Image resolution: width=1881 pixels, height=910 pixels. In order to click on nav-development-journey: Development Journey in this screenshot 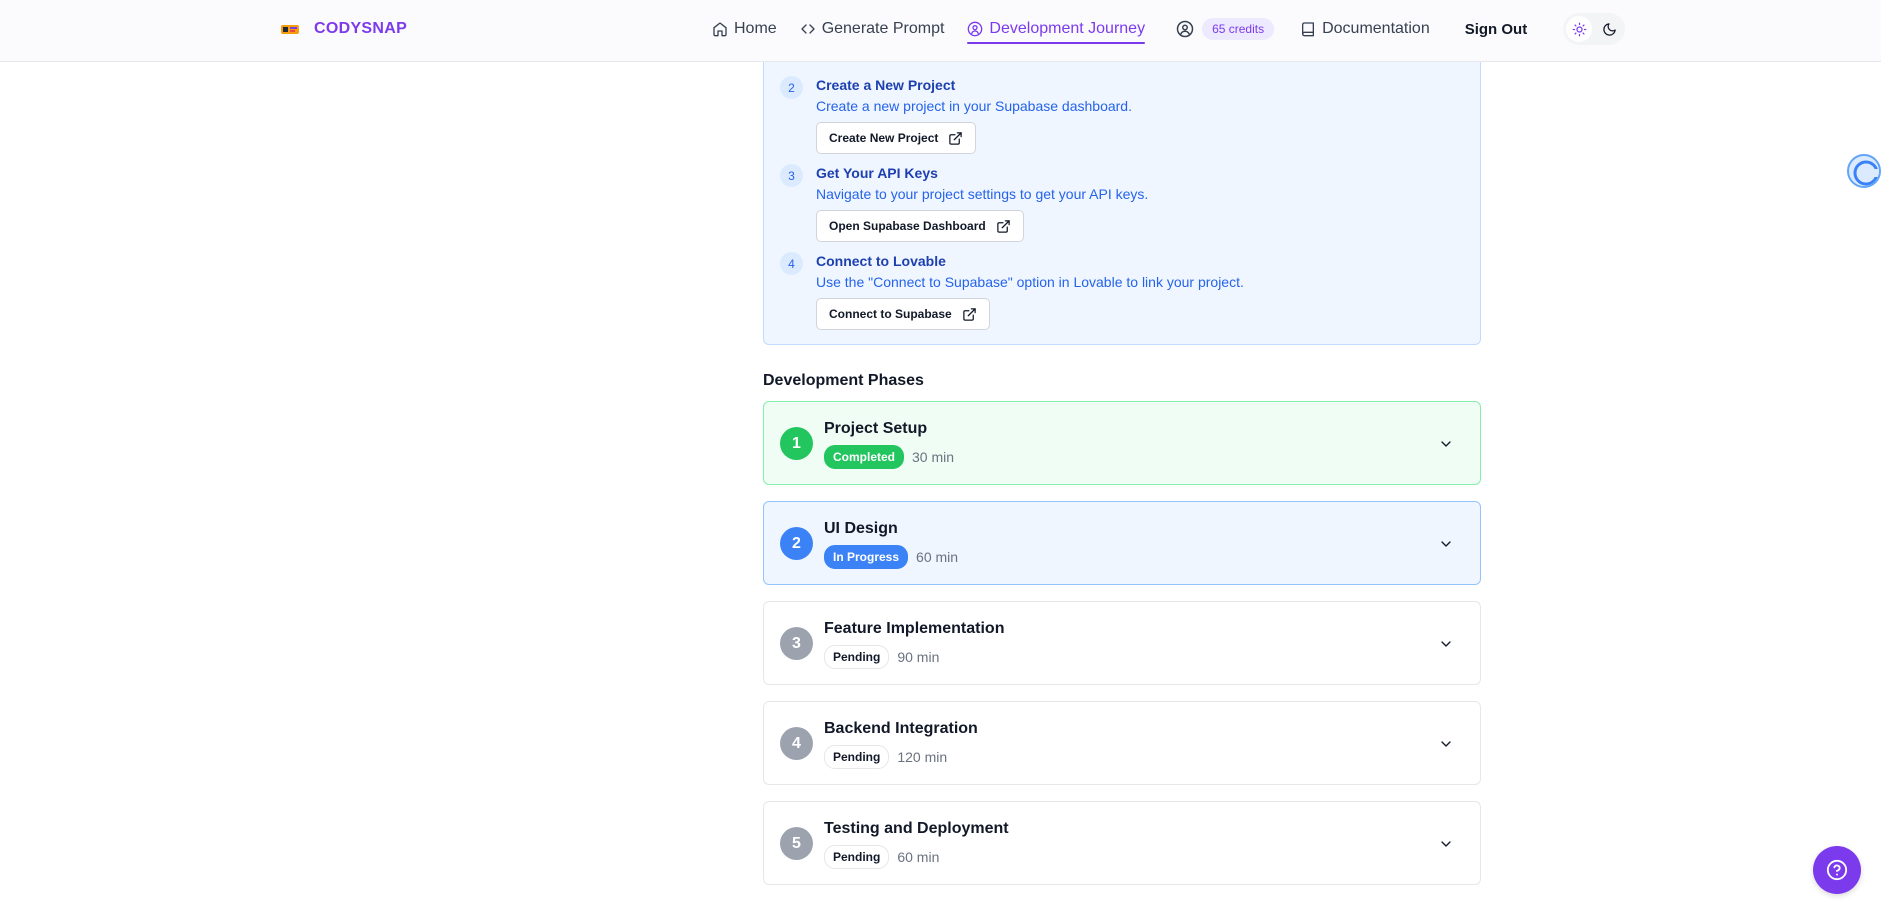, I will do `click(1056, 29)`.